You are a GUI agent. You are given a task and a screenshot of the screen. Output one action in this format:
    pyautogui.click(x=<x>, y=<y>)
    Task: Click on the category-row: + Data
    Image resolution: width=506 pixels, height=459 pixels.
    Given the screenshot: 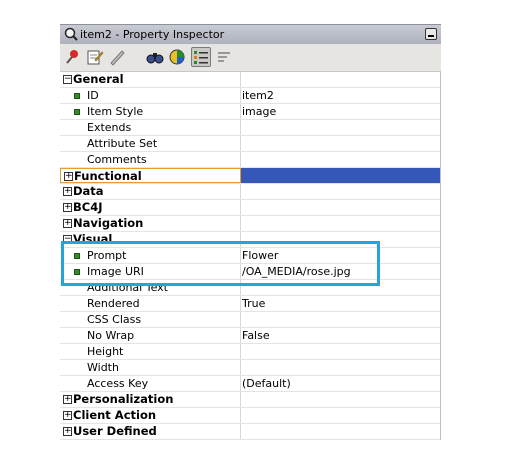 What is the action you would take?
    pyautogui.click(x=250, y=192)
    